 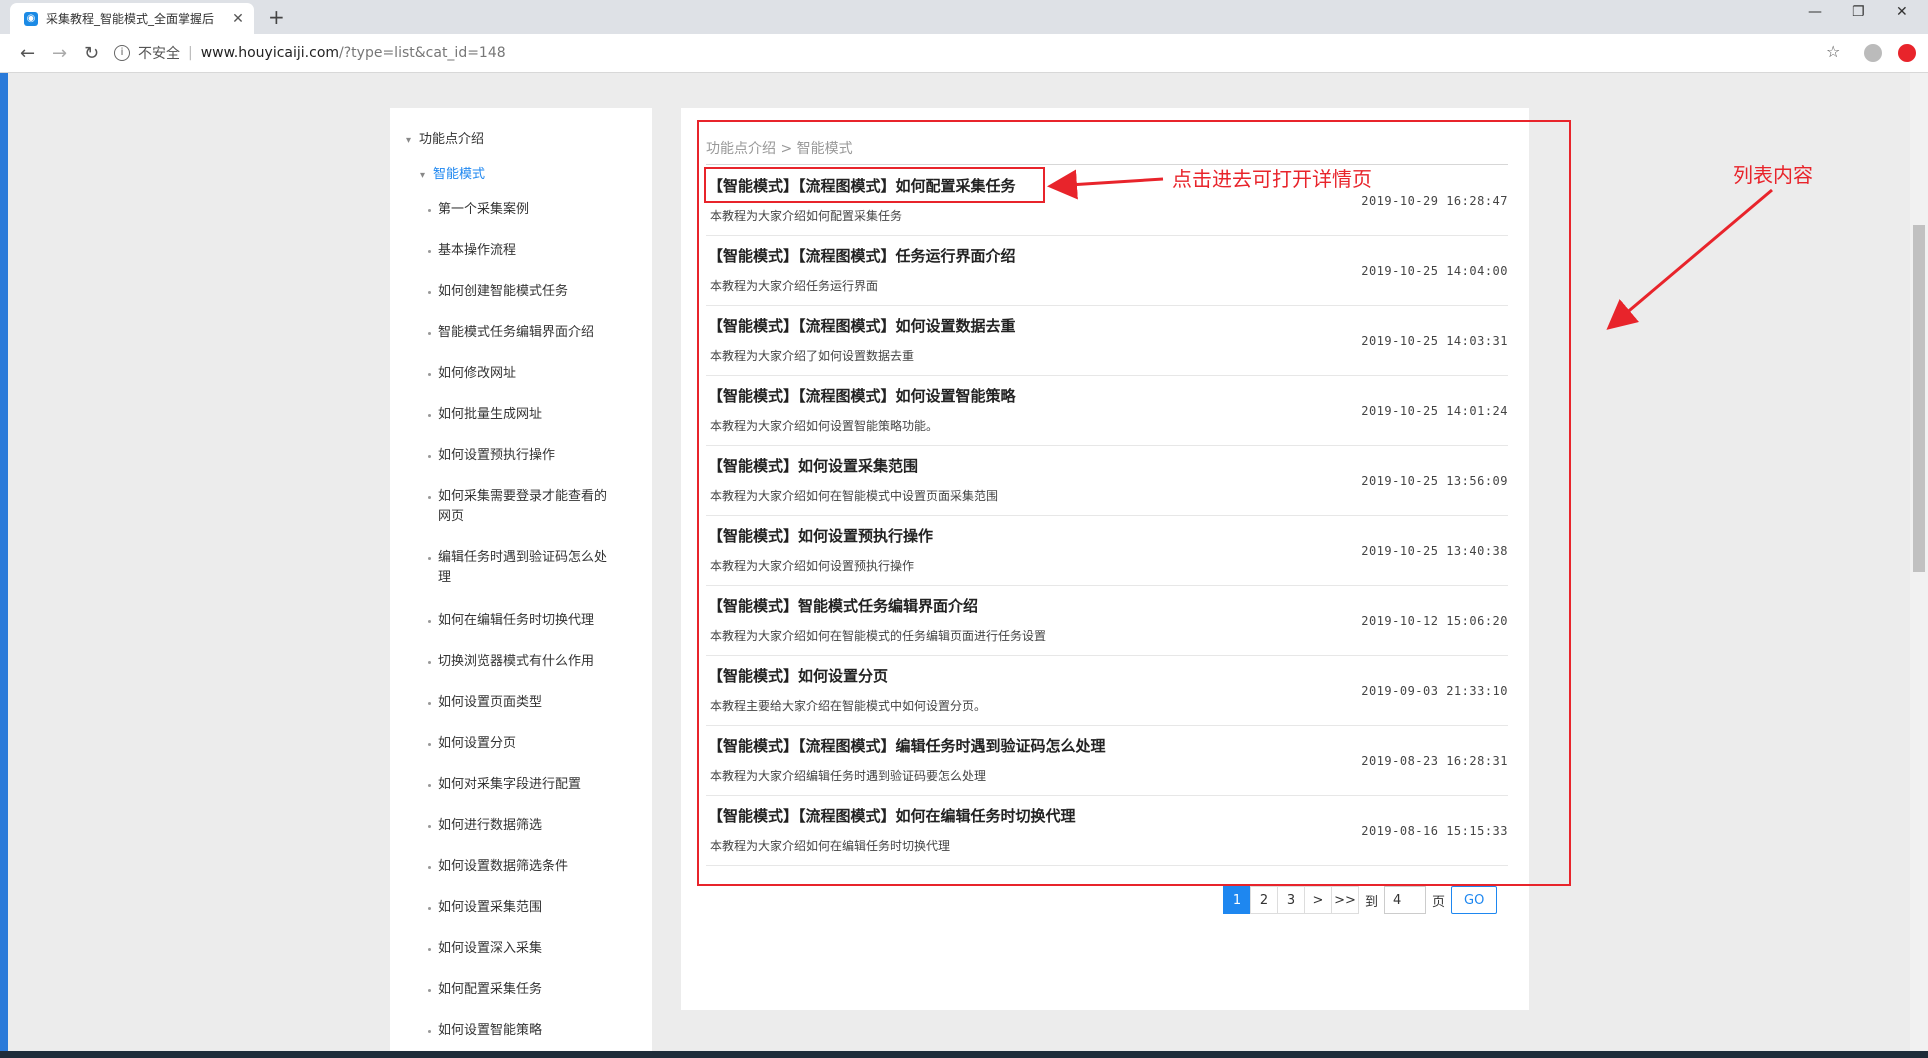 What do you see at coordinates (1360, 900) in the screenshot?
I see `pagination: 1 2 3 > >> 到 页 GO` at bounding box center [1360, 900].